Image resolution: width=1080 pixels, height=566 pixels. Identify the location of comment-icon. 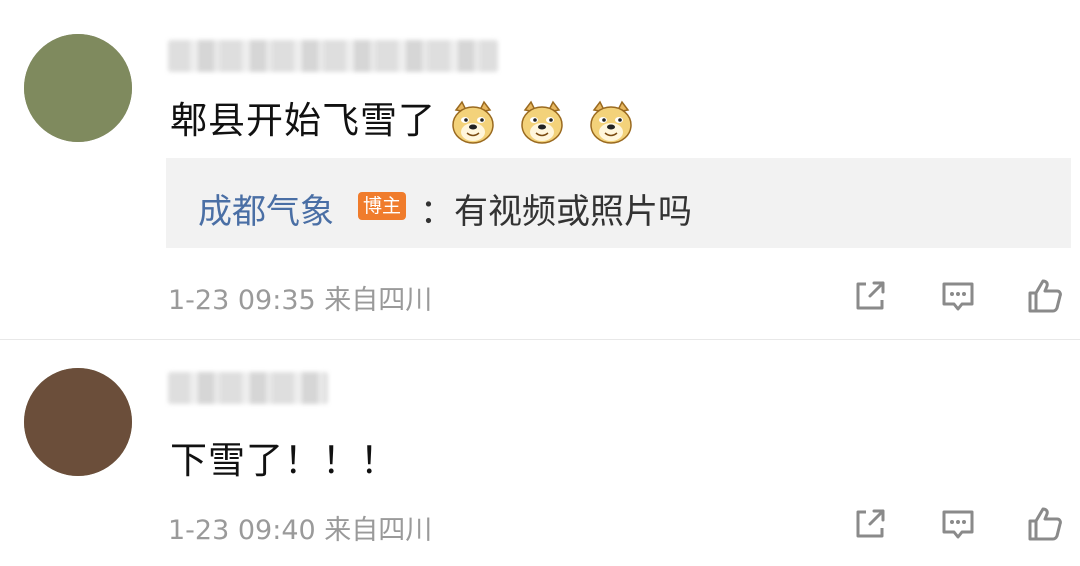
(958, 529).